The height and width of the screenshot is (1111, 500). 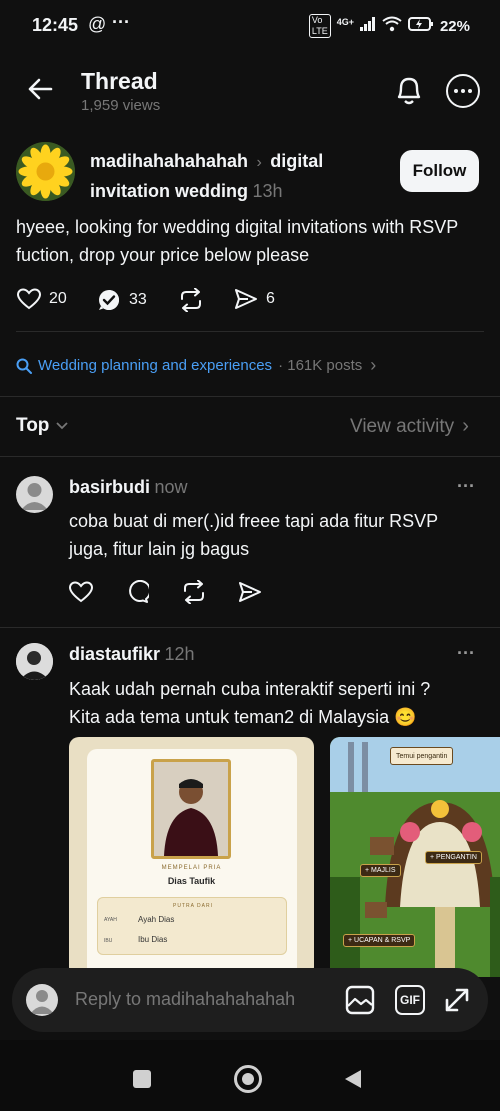 I want to click on parents-title: PUTRA DARI, so click(x=192, y=906).